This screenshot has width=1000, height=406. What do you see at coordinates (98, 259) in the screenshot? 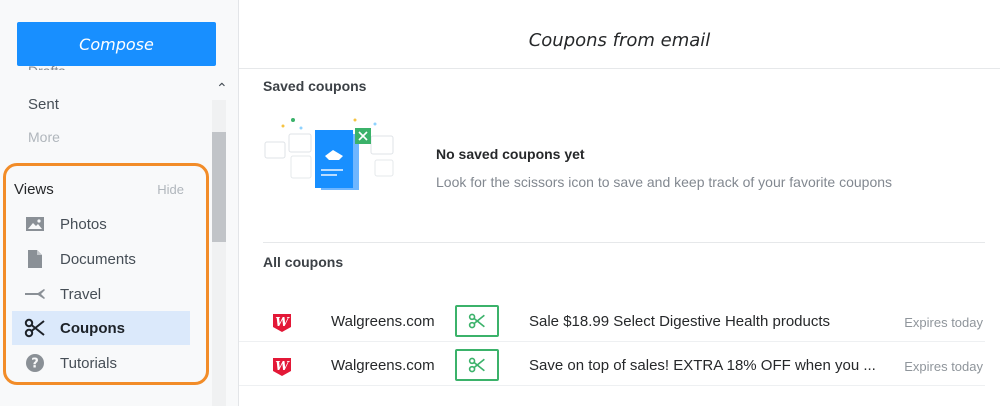
I see `view-item-label: Documents` at bounding box center [98, 259].